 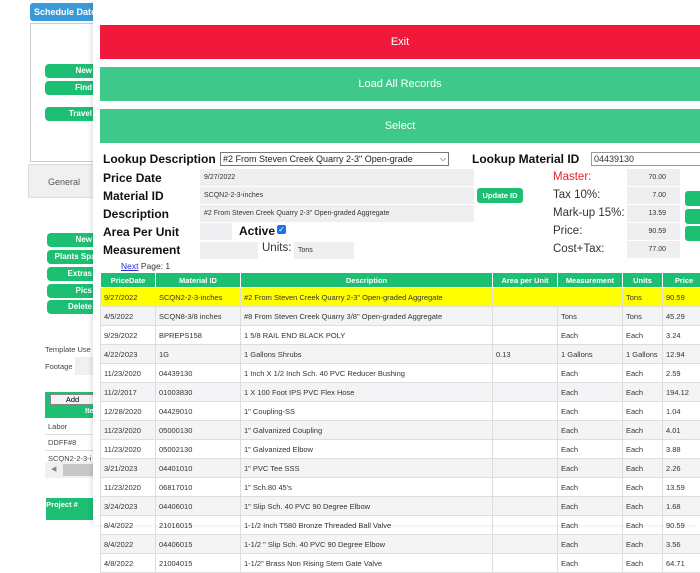 What do you see at coordinates (525, 354) in the screenshot?
I see `table-cell: 0.13` at bounding box center [525, 354].